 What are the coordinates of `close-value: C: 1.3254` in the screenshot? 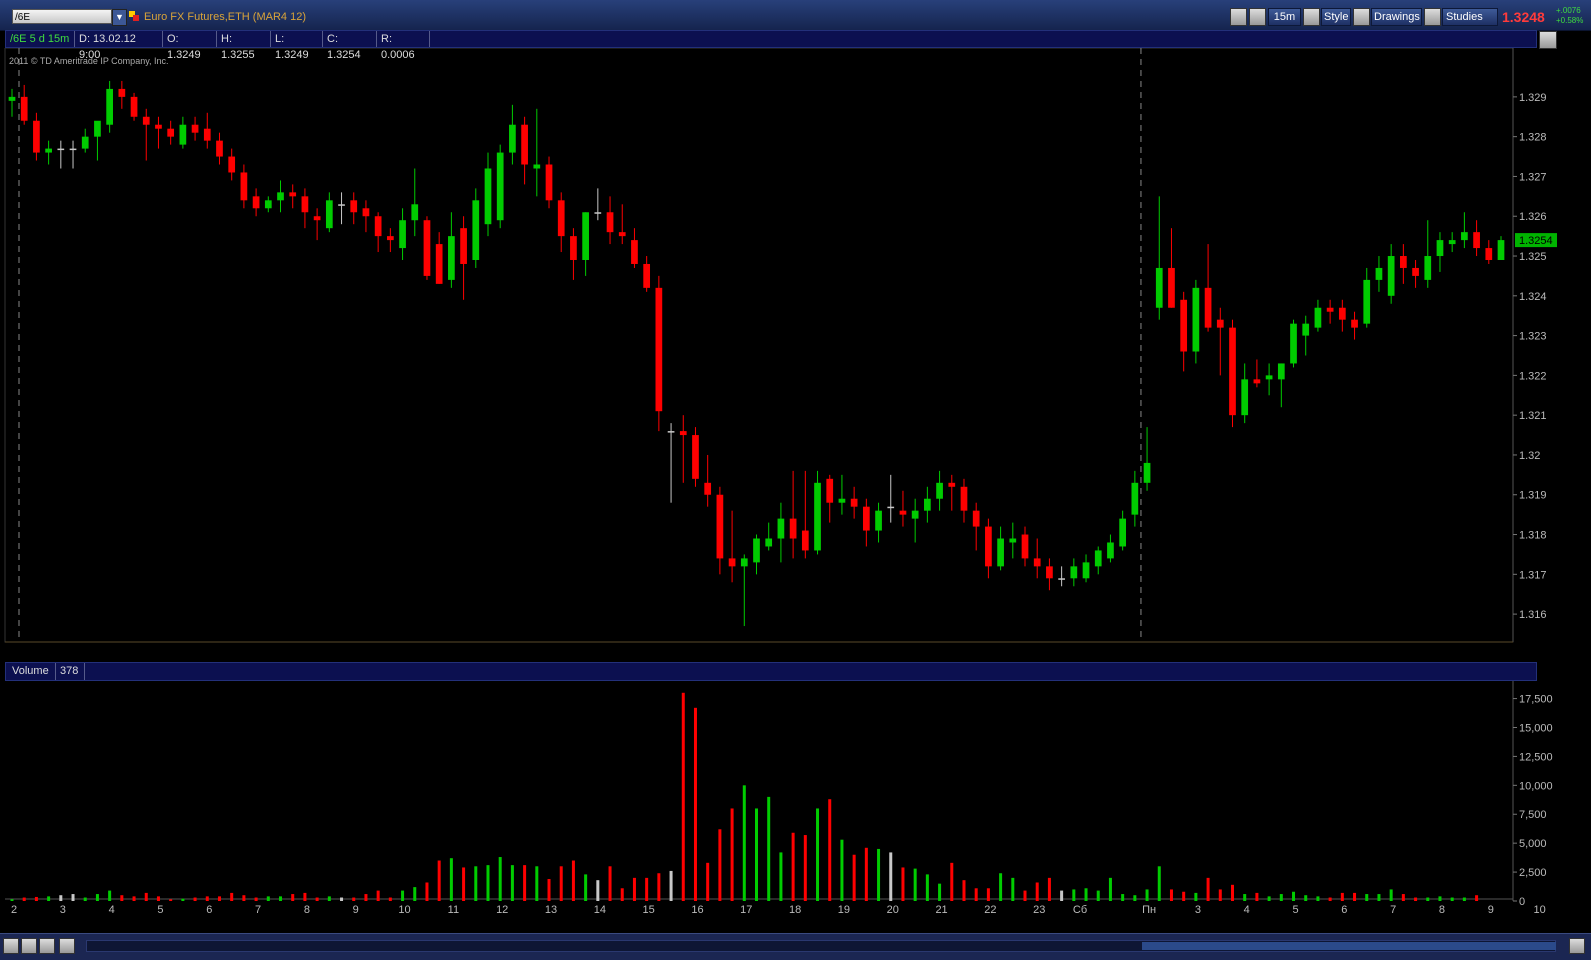 It's located at (350, 46).